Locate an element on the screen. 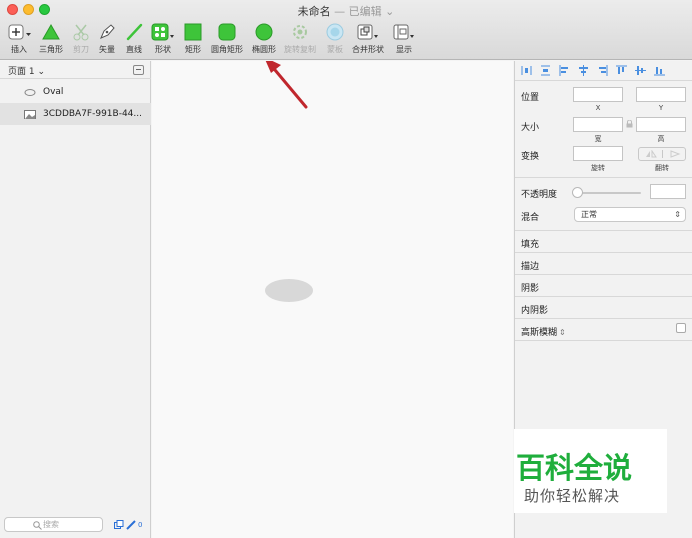  oval-layer-icon is located at coordinates (30, 92).